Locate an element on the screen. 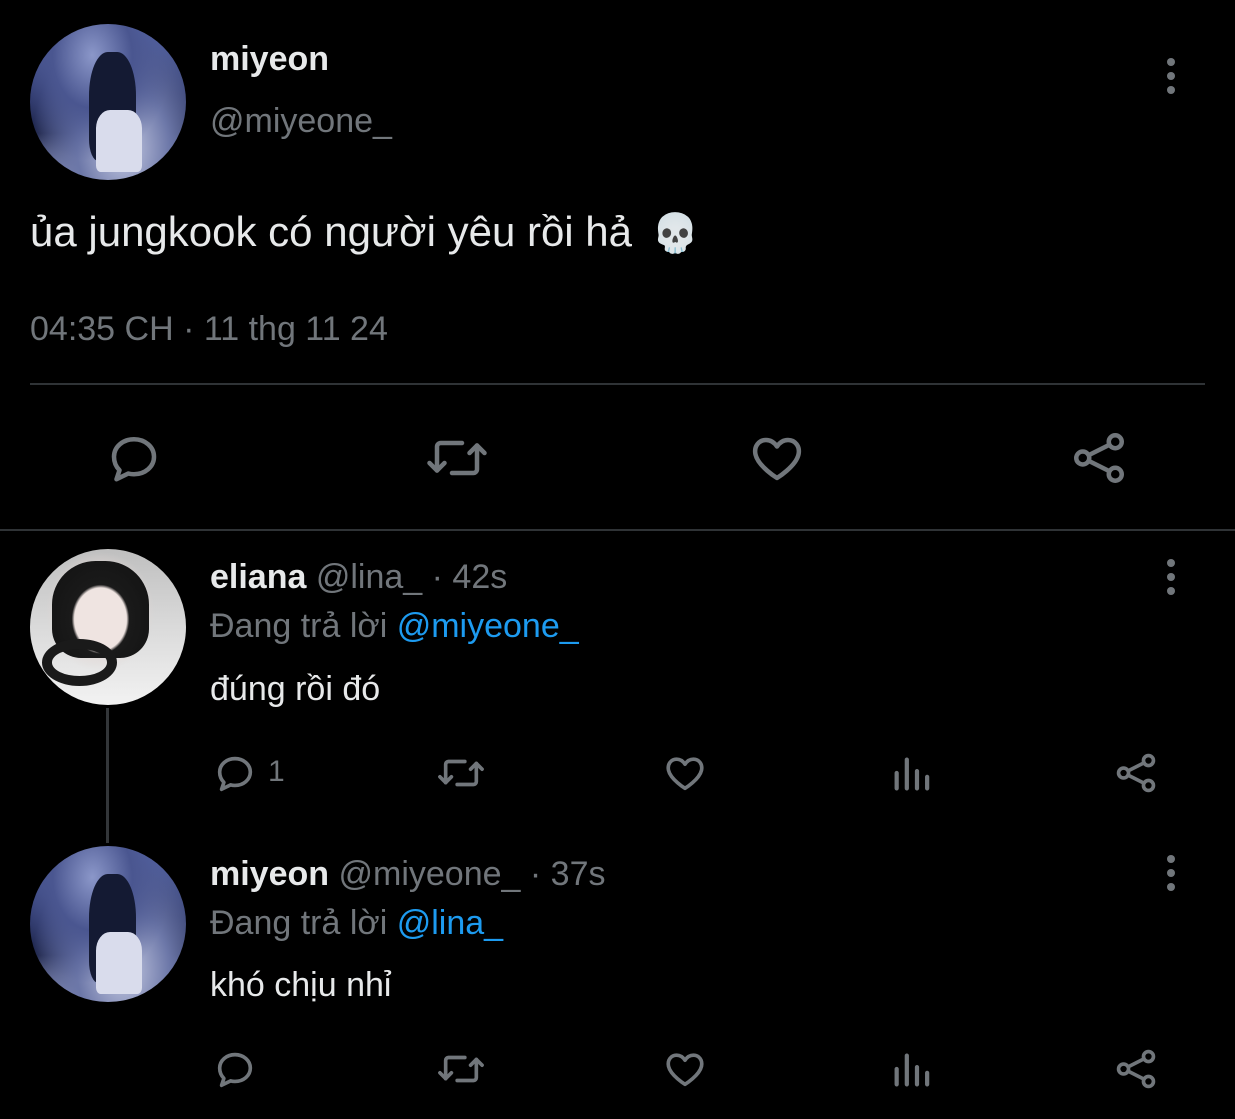 This screenshot has height=1119, width=1235. skull-emoji: 💀 is located at coordinates (675, 234).